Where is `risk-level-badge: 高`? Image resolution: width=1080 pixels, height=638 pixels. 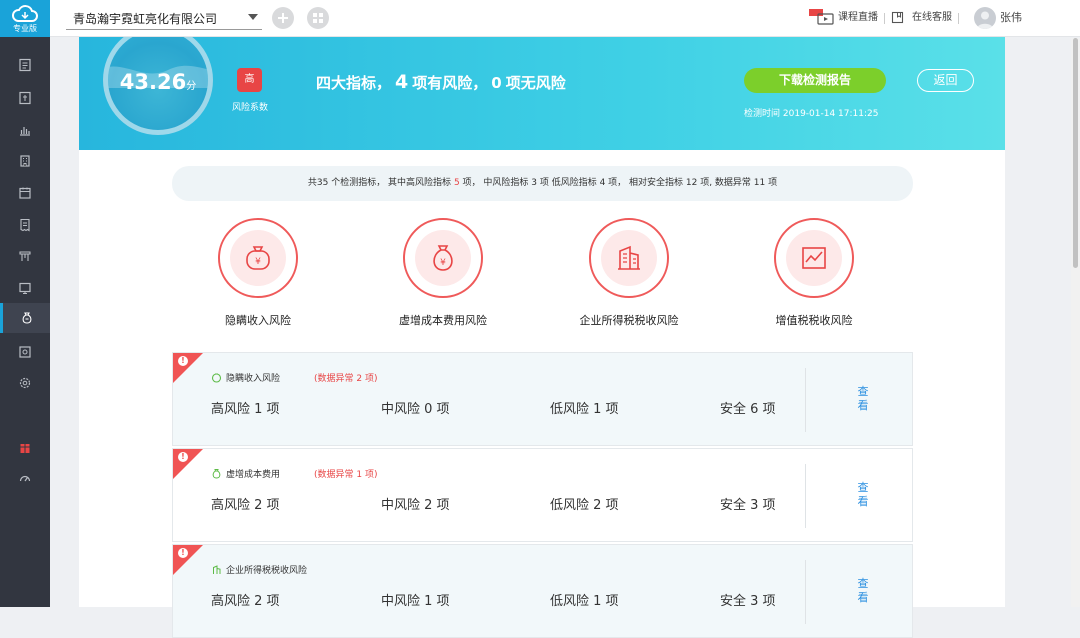
risk-level-badge: 高 is located at coordinates (249, 80).